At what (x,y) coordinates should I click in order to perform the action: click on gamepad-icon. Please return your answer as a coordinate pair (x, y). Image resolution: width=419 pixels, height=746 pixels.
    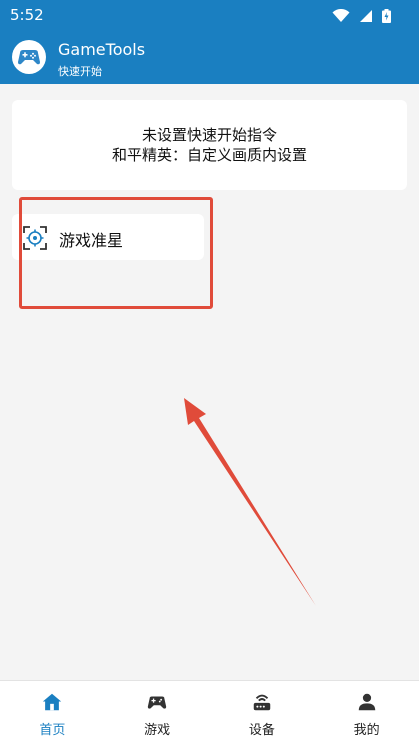
    Looking at the image, I should click on (157, 702).